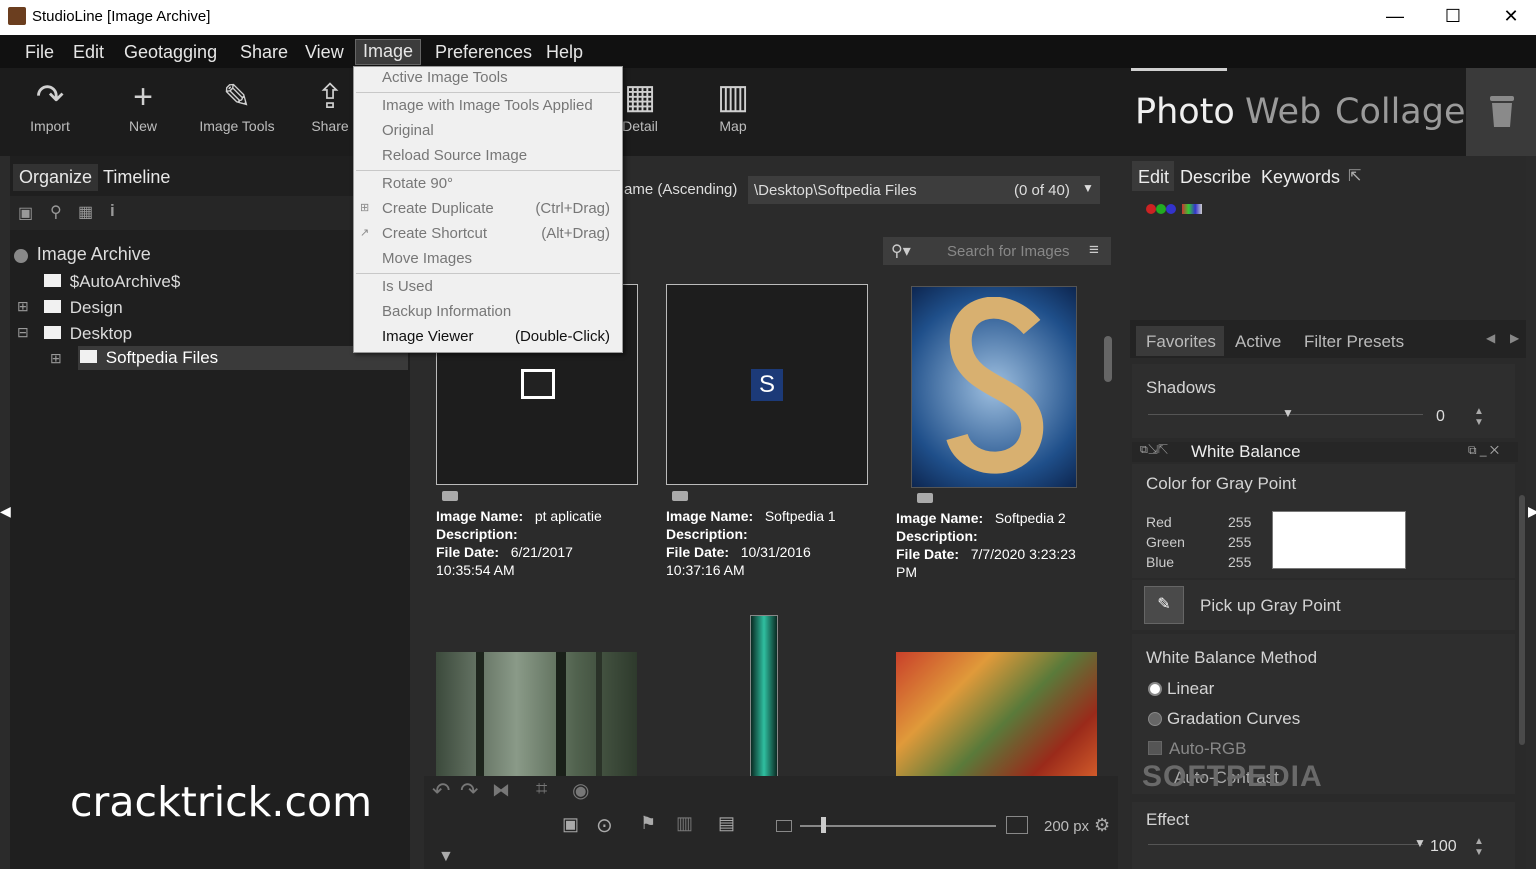  What do you see at coordinates (1514, 338) in the screenshot?
I see `arrow-right-icon: ▶` at bounding box center [1514, 338].